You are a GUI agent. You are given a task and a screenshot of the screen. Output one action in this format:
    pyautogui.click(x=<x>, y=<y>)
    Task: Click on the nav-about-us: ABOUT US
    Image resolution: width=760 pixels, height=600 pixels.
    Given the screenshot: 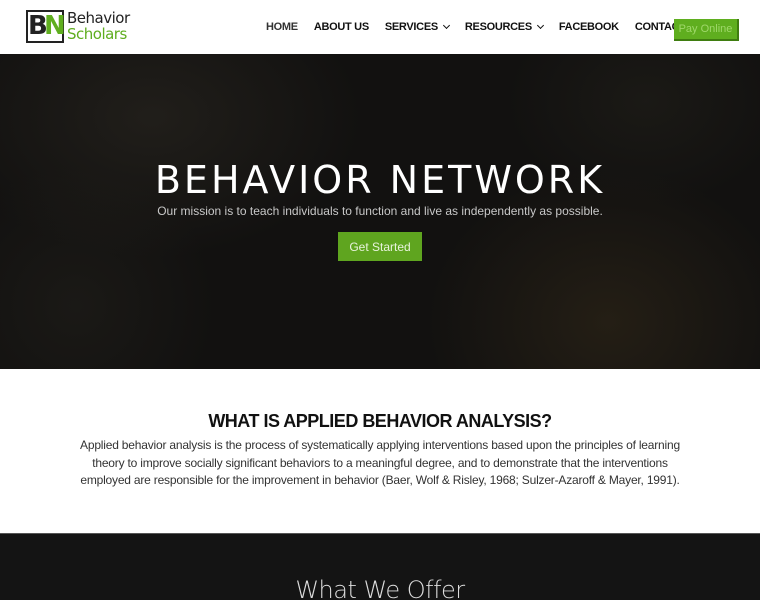 What is the action you would take?
    pyautogui.click(x=341, y=27)
    